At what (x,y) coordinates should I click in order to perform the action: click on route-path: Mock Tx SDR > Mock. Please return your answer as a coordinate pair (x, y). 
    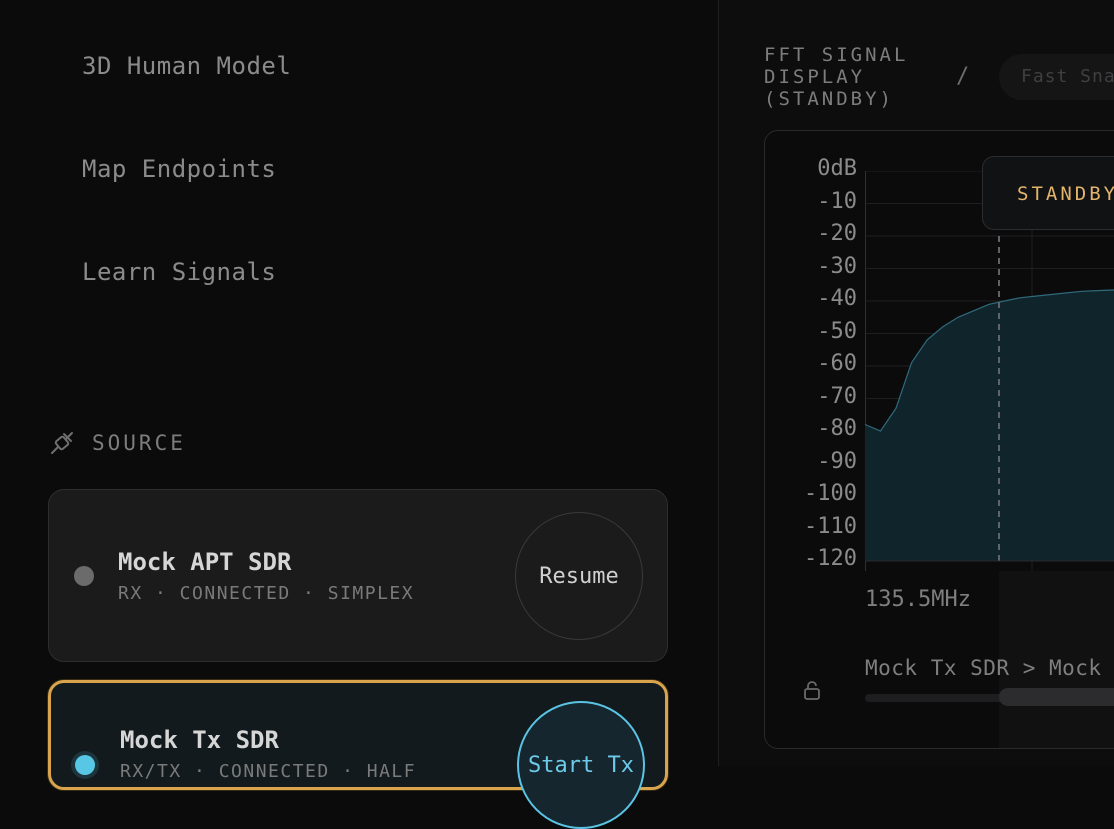
    Looking at the image, I should click on (983, 668).